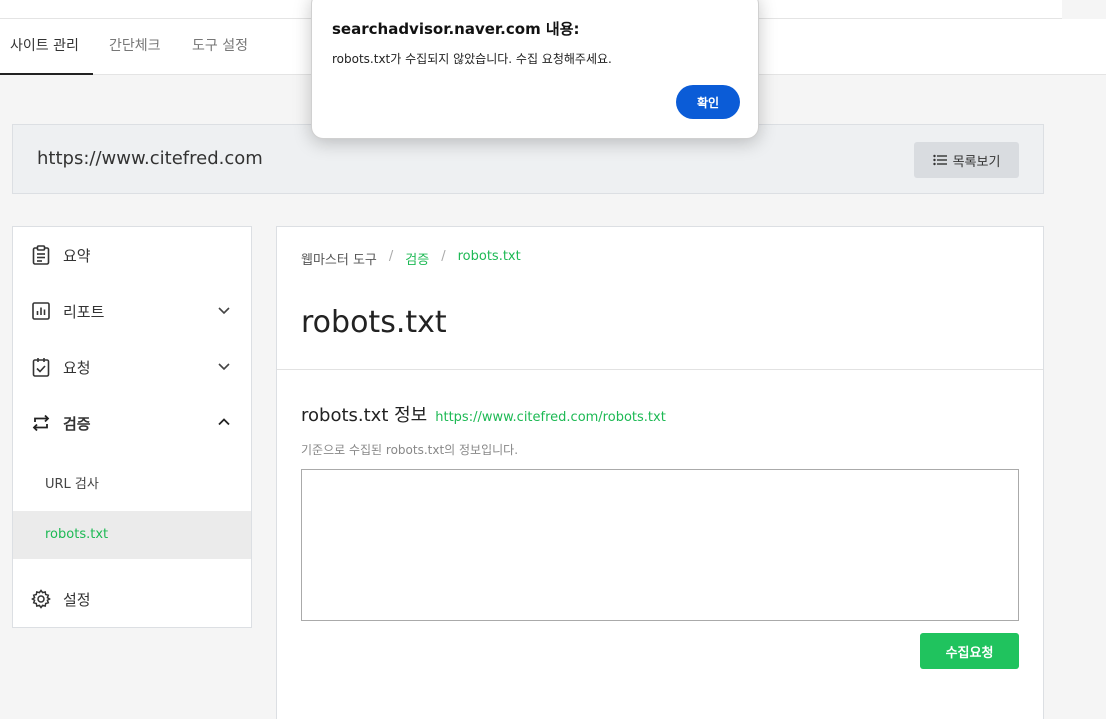 The image size is (1106, 719). What do you see at coordinates (660, 545) in the screenshot?
I see `robots-content-textbox` at bounding box center [660, 545].